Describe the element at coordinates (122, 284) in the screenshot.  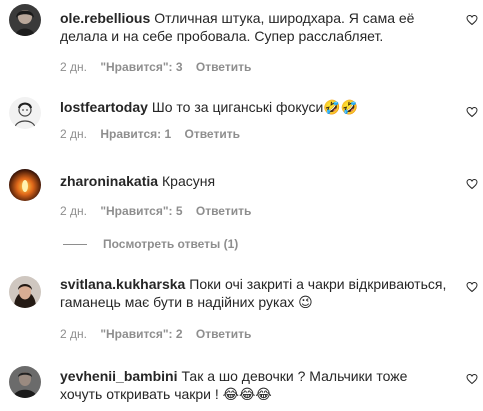
I see `comment-username: svitlana.kukharska` at that location.